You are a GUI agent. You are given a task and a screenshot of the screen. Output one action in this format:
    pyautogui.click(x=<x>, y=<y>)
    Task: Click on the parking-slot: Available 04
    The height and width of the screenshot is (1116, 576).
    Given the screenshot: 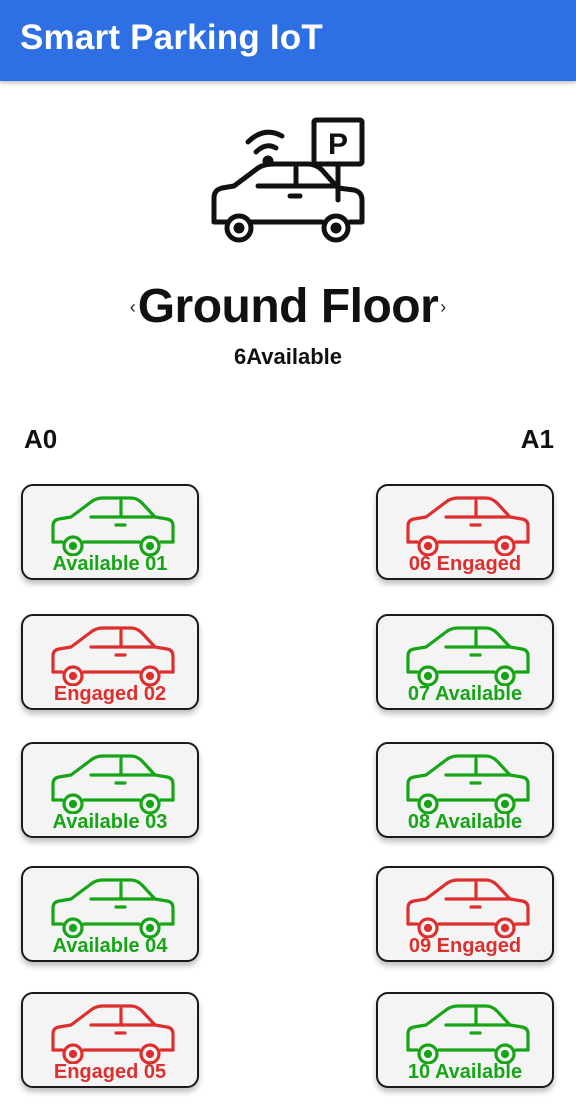 What is the action you would take?
    pyautogui.click(x=110, y=914)
    